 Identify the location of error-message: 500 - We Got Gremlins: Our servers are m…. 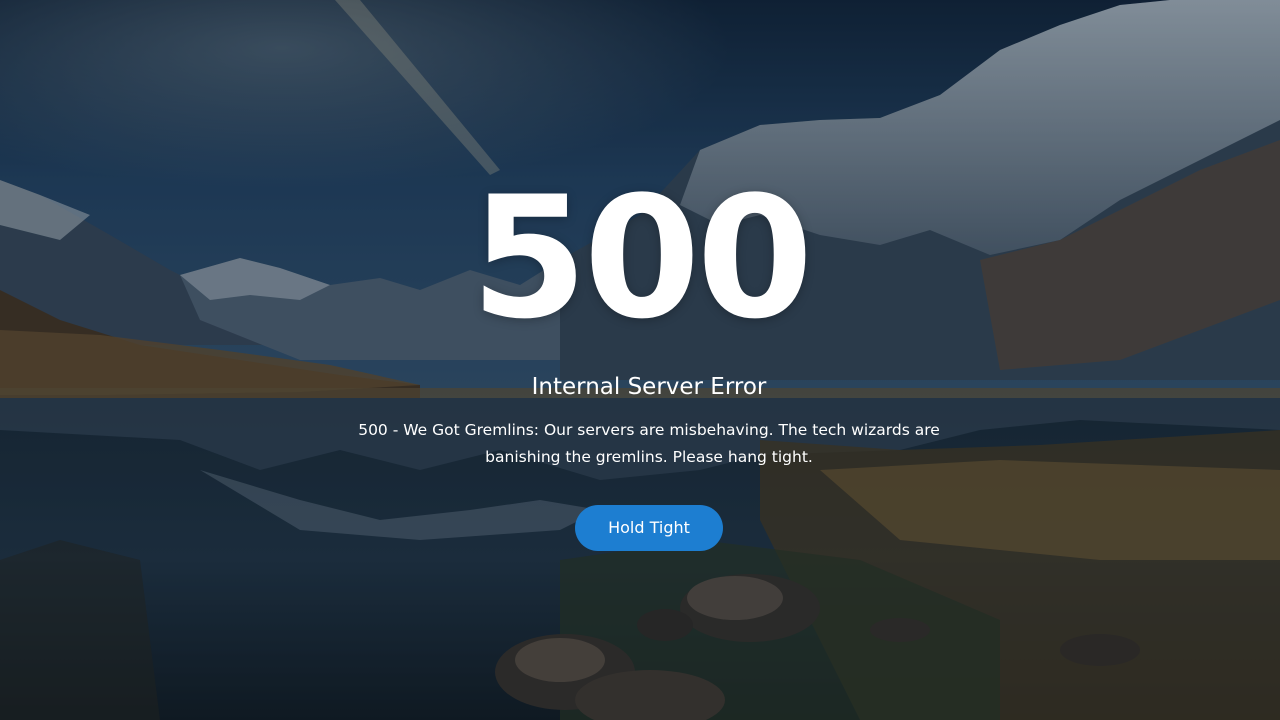
(649, 443).